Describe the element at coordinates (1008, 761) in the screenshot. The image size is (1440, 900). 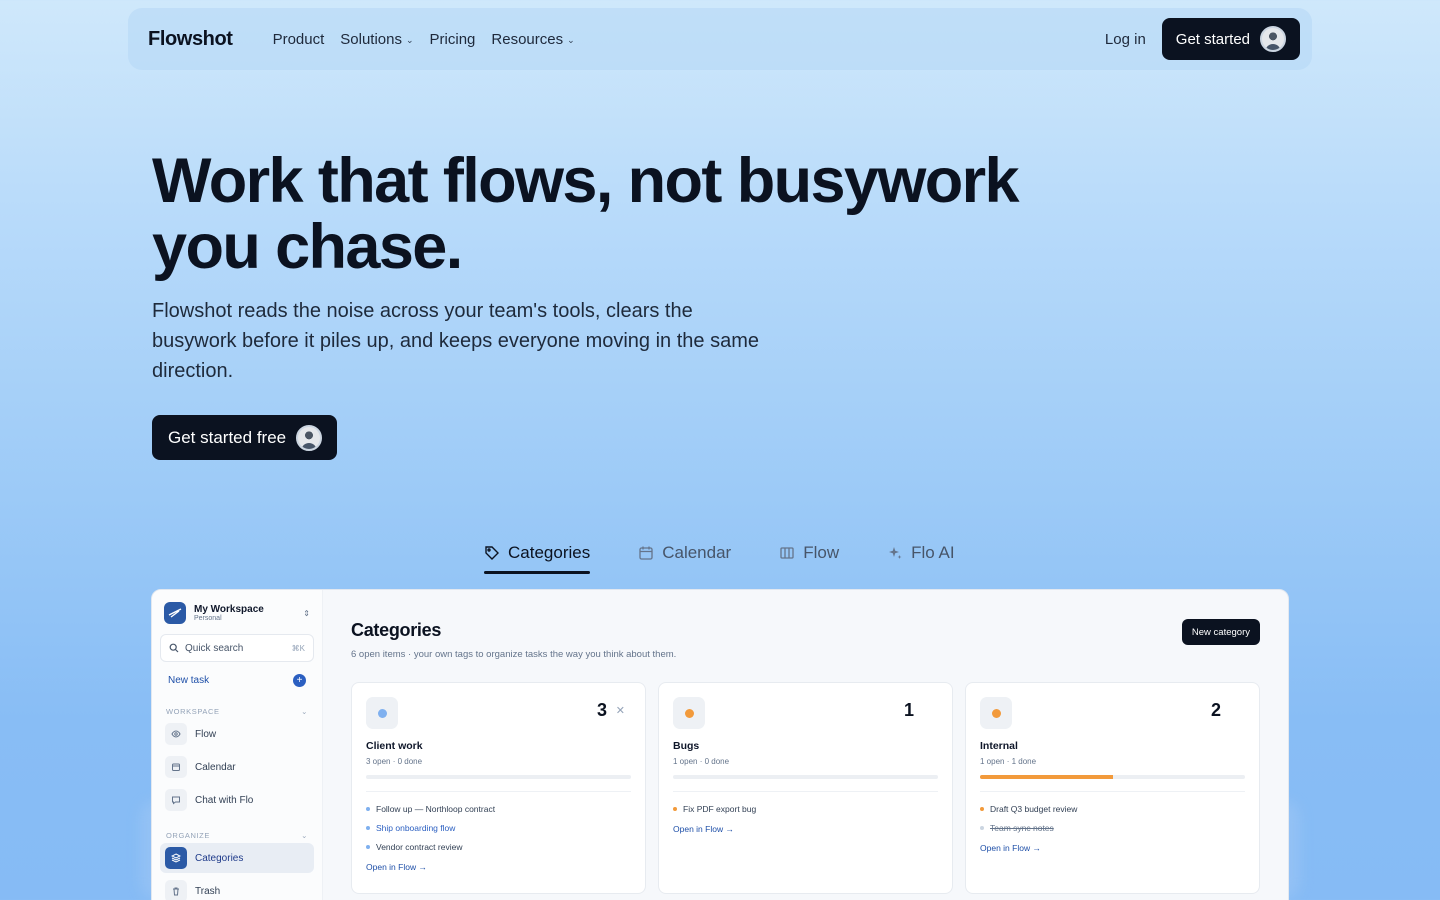
I see `category-stats: 1 open · 1 done` at that location.